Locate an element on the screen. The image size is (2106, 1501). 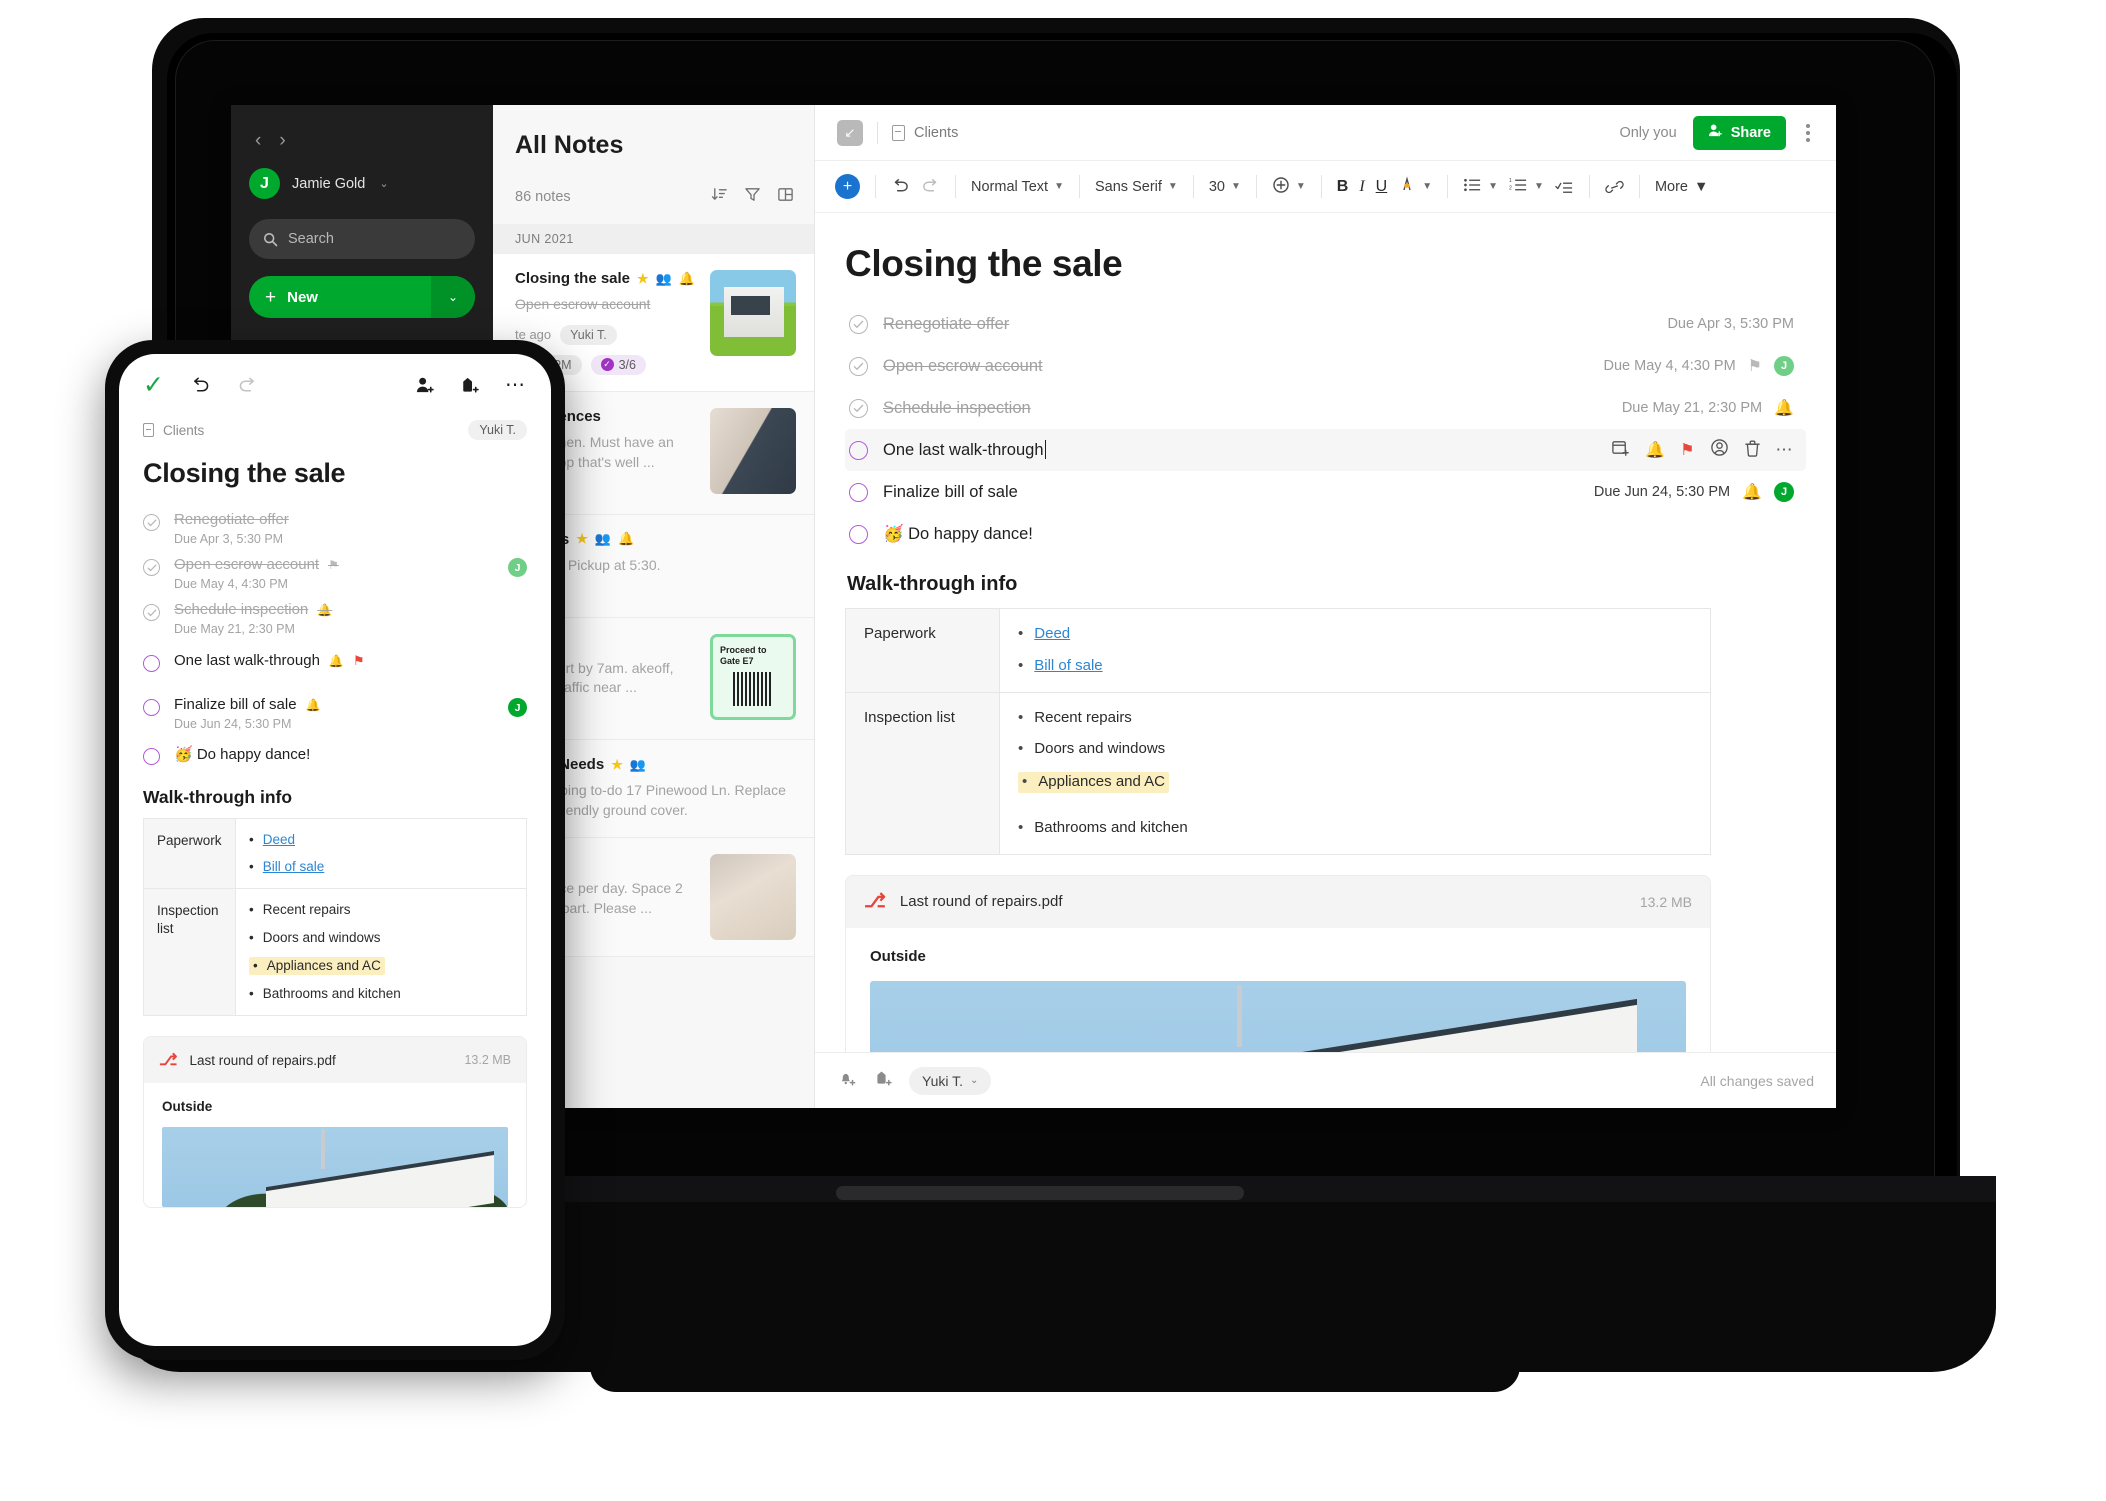
note-author-select: Yuki T. ⌄ is located at coordinates (950, 1080).